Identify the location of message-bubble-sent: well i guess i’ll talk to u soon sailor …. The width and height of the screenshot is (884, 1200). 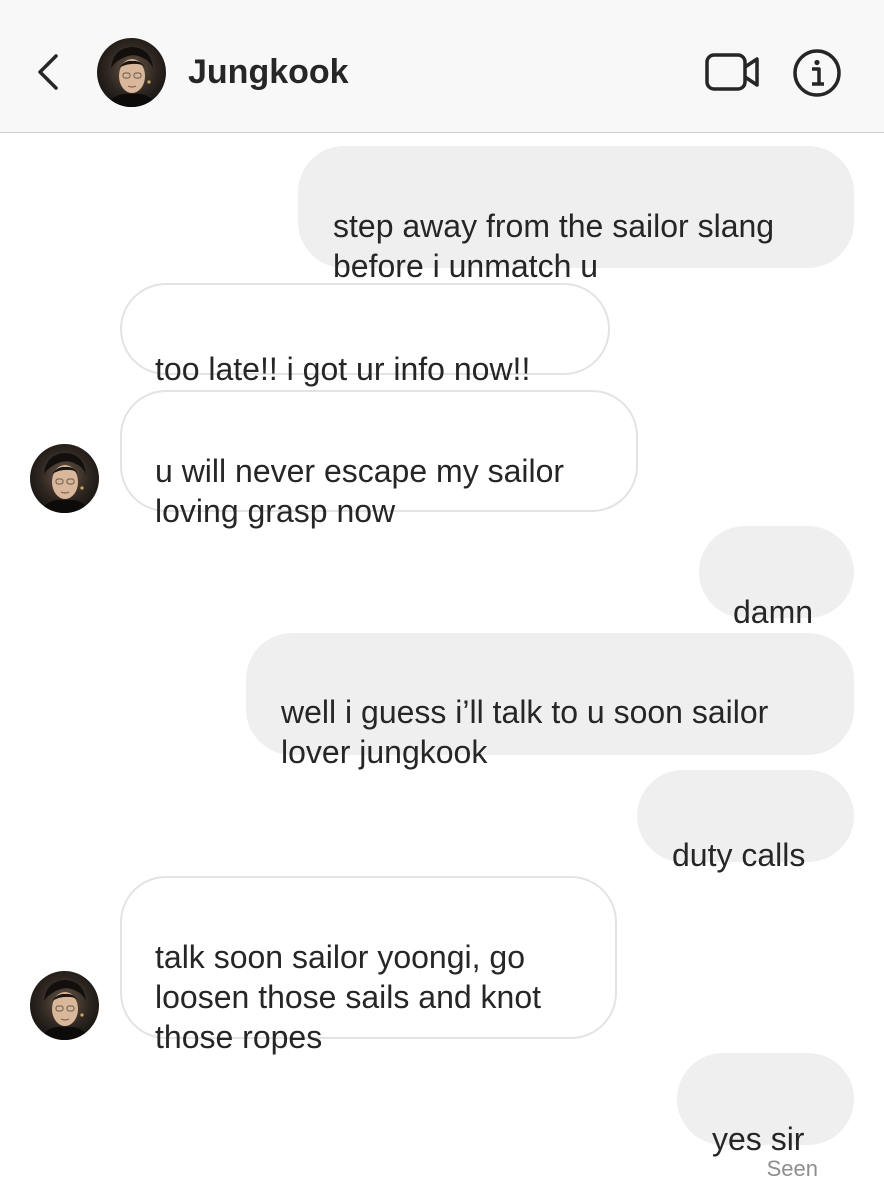
(550, 701).